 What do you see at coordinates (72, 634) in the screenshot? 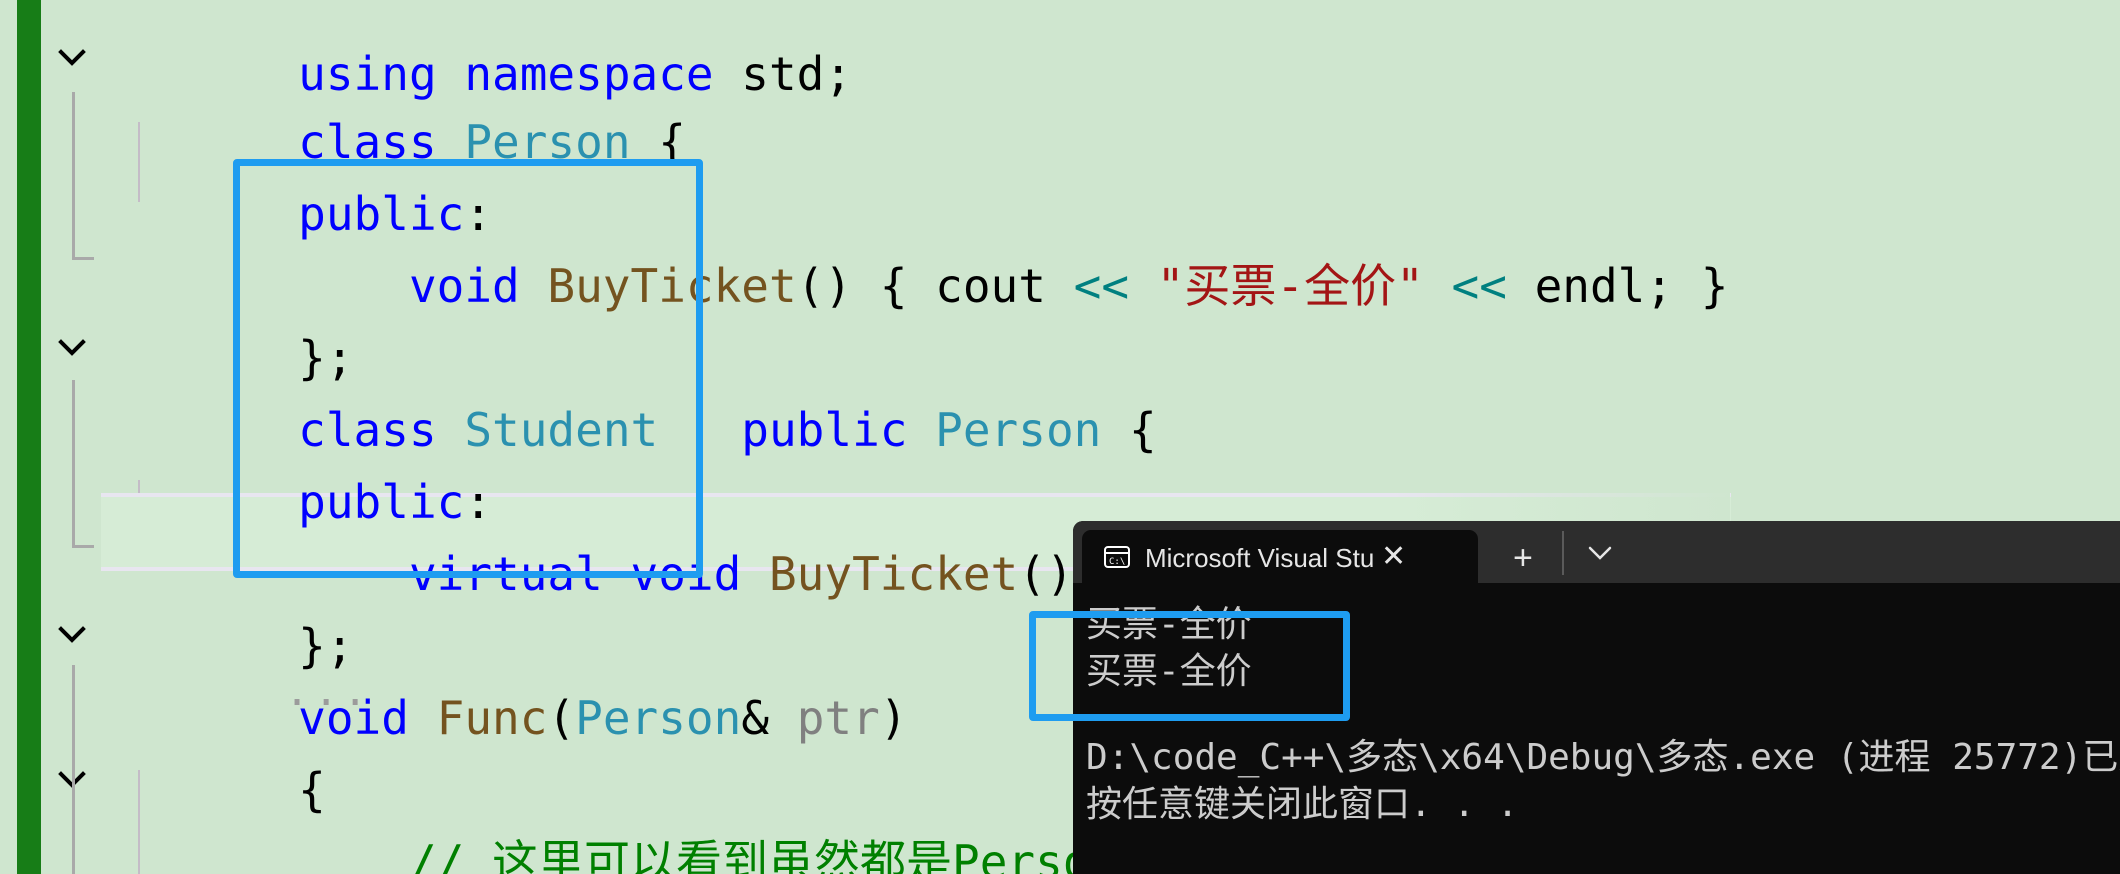
I see `fold-arrow-func` at bounding box center [72, 634].